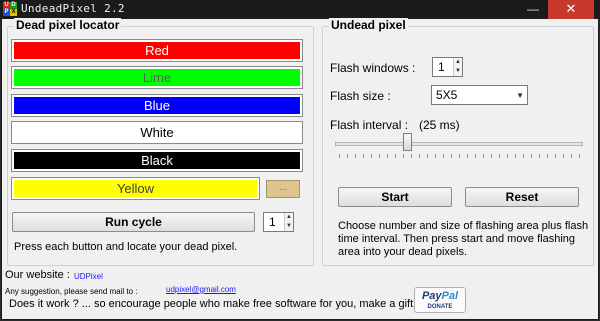  I want to click on chevron-down-icon: ▼, so click(520, 95).